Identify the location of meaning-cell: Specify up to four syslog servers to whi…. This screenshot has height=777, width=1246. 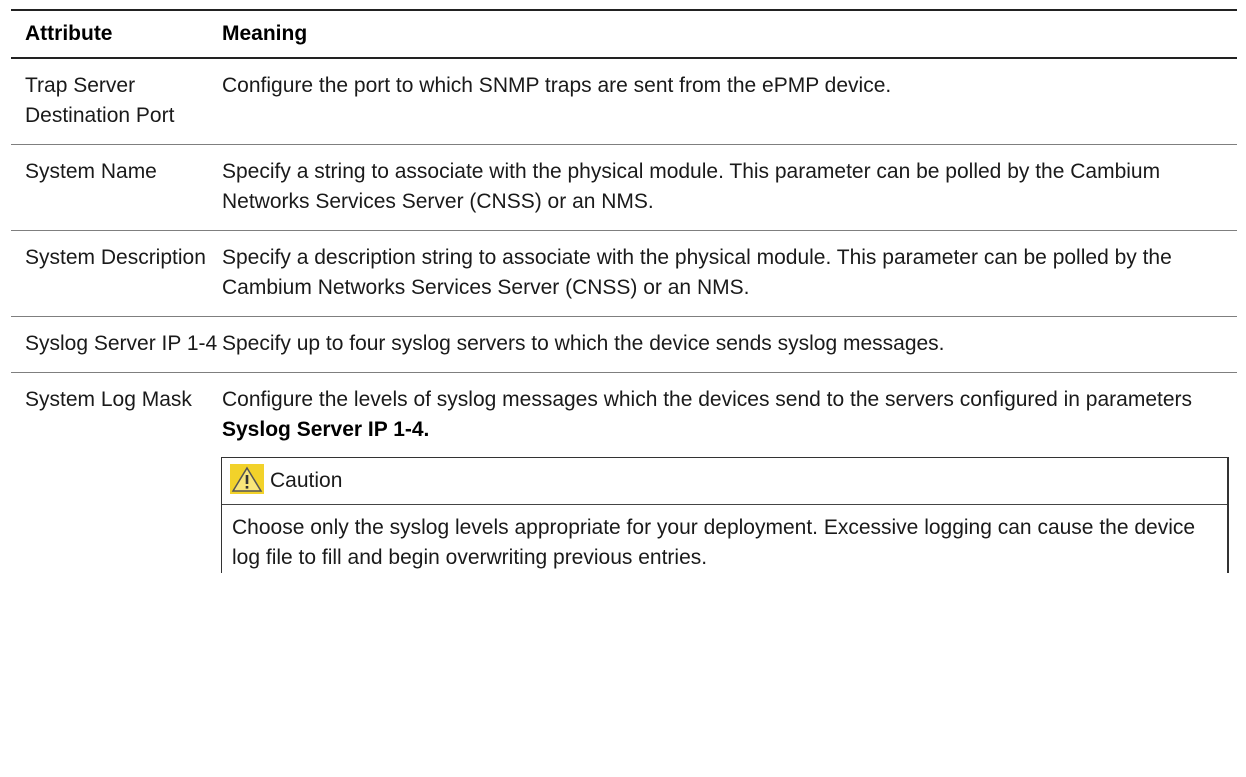
(583, 343).